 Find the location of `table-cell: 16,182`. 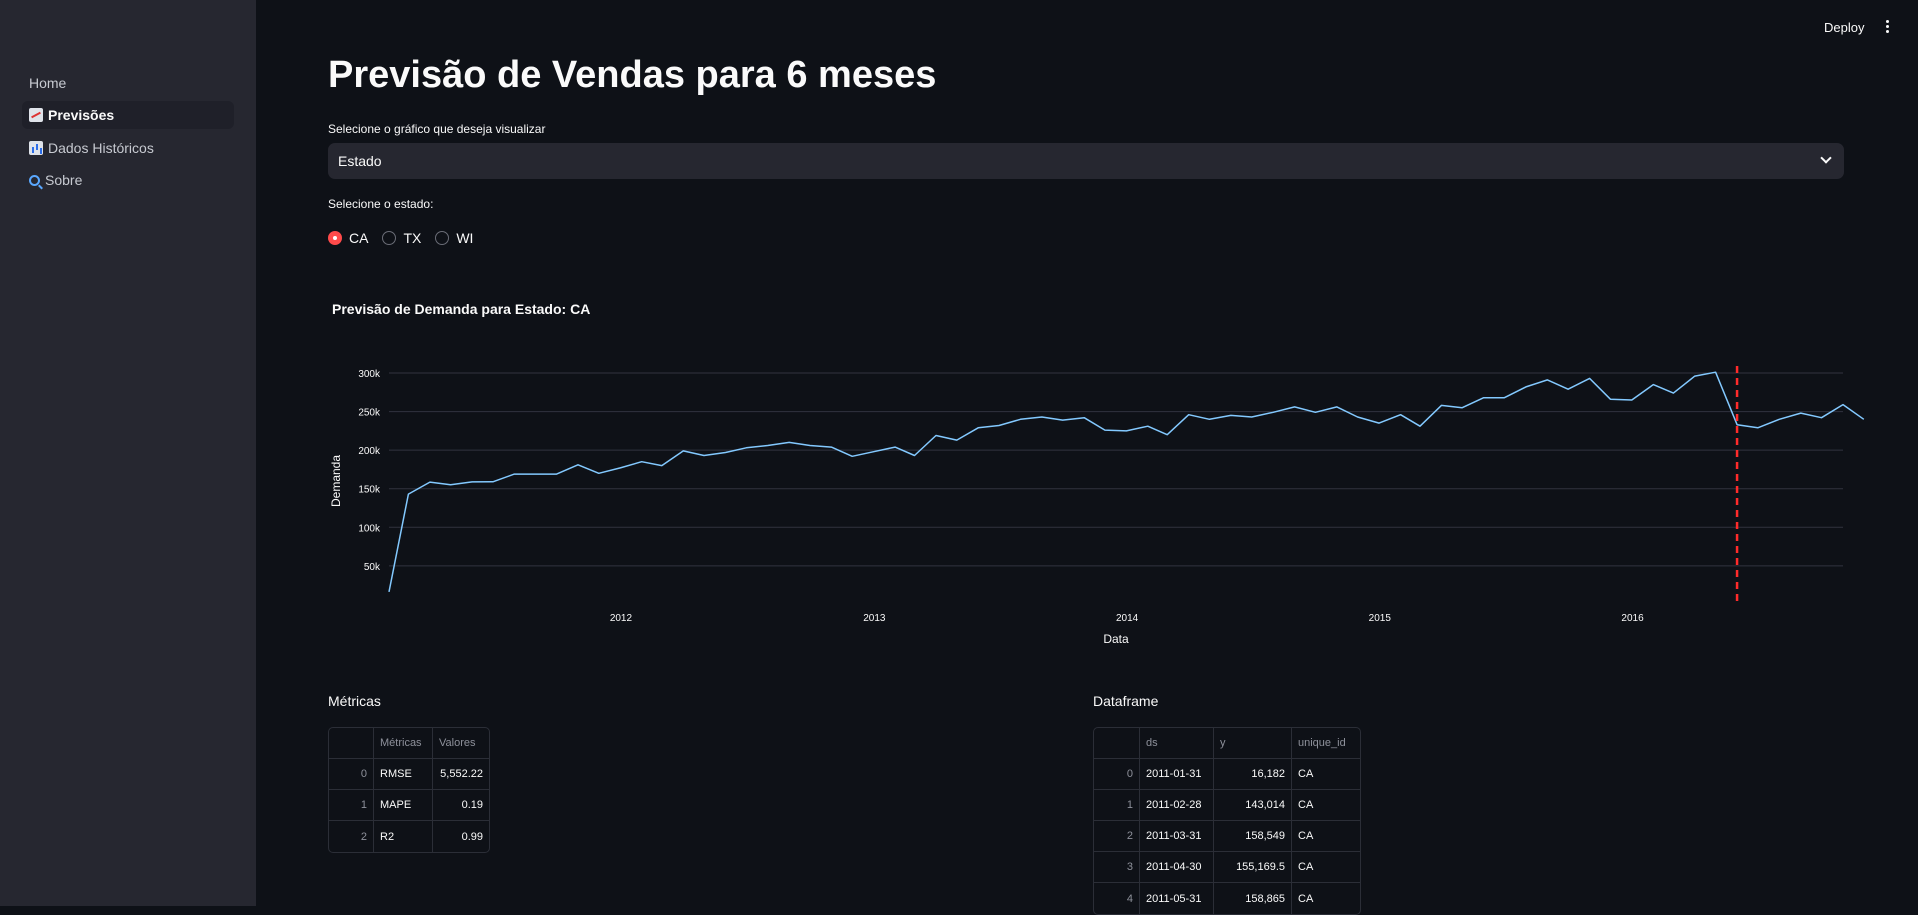

table-cell: 16,182 is located at coordinates (1253, 774).